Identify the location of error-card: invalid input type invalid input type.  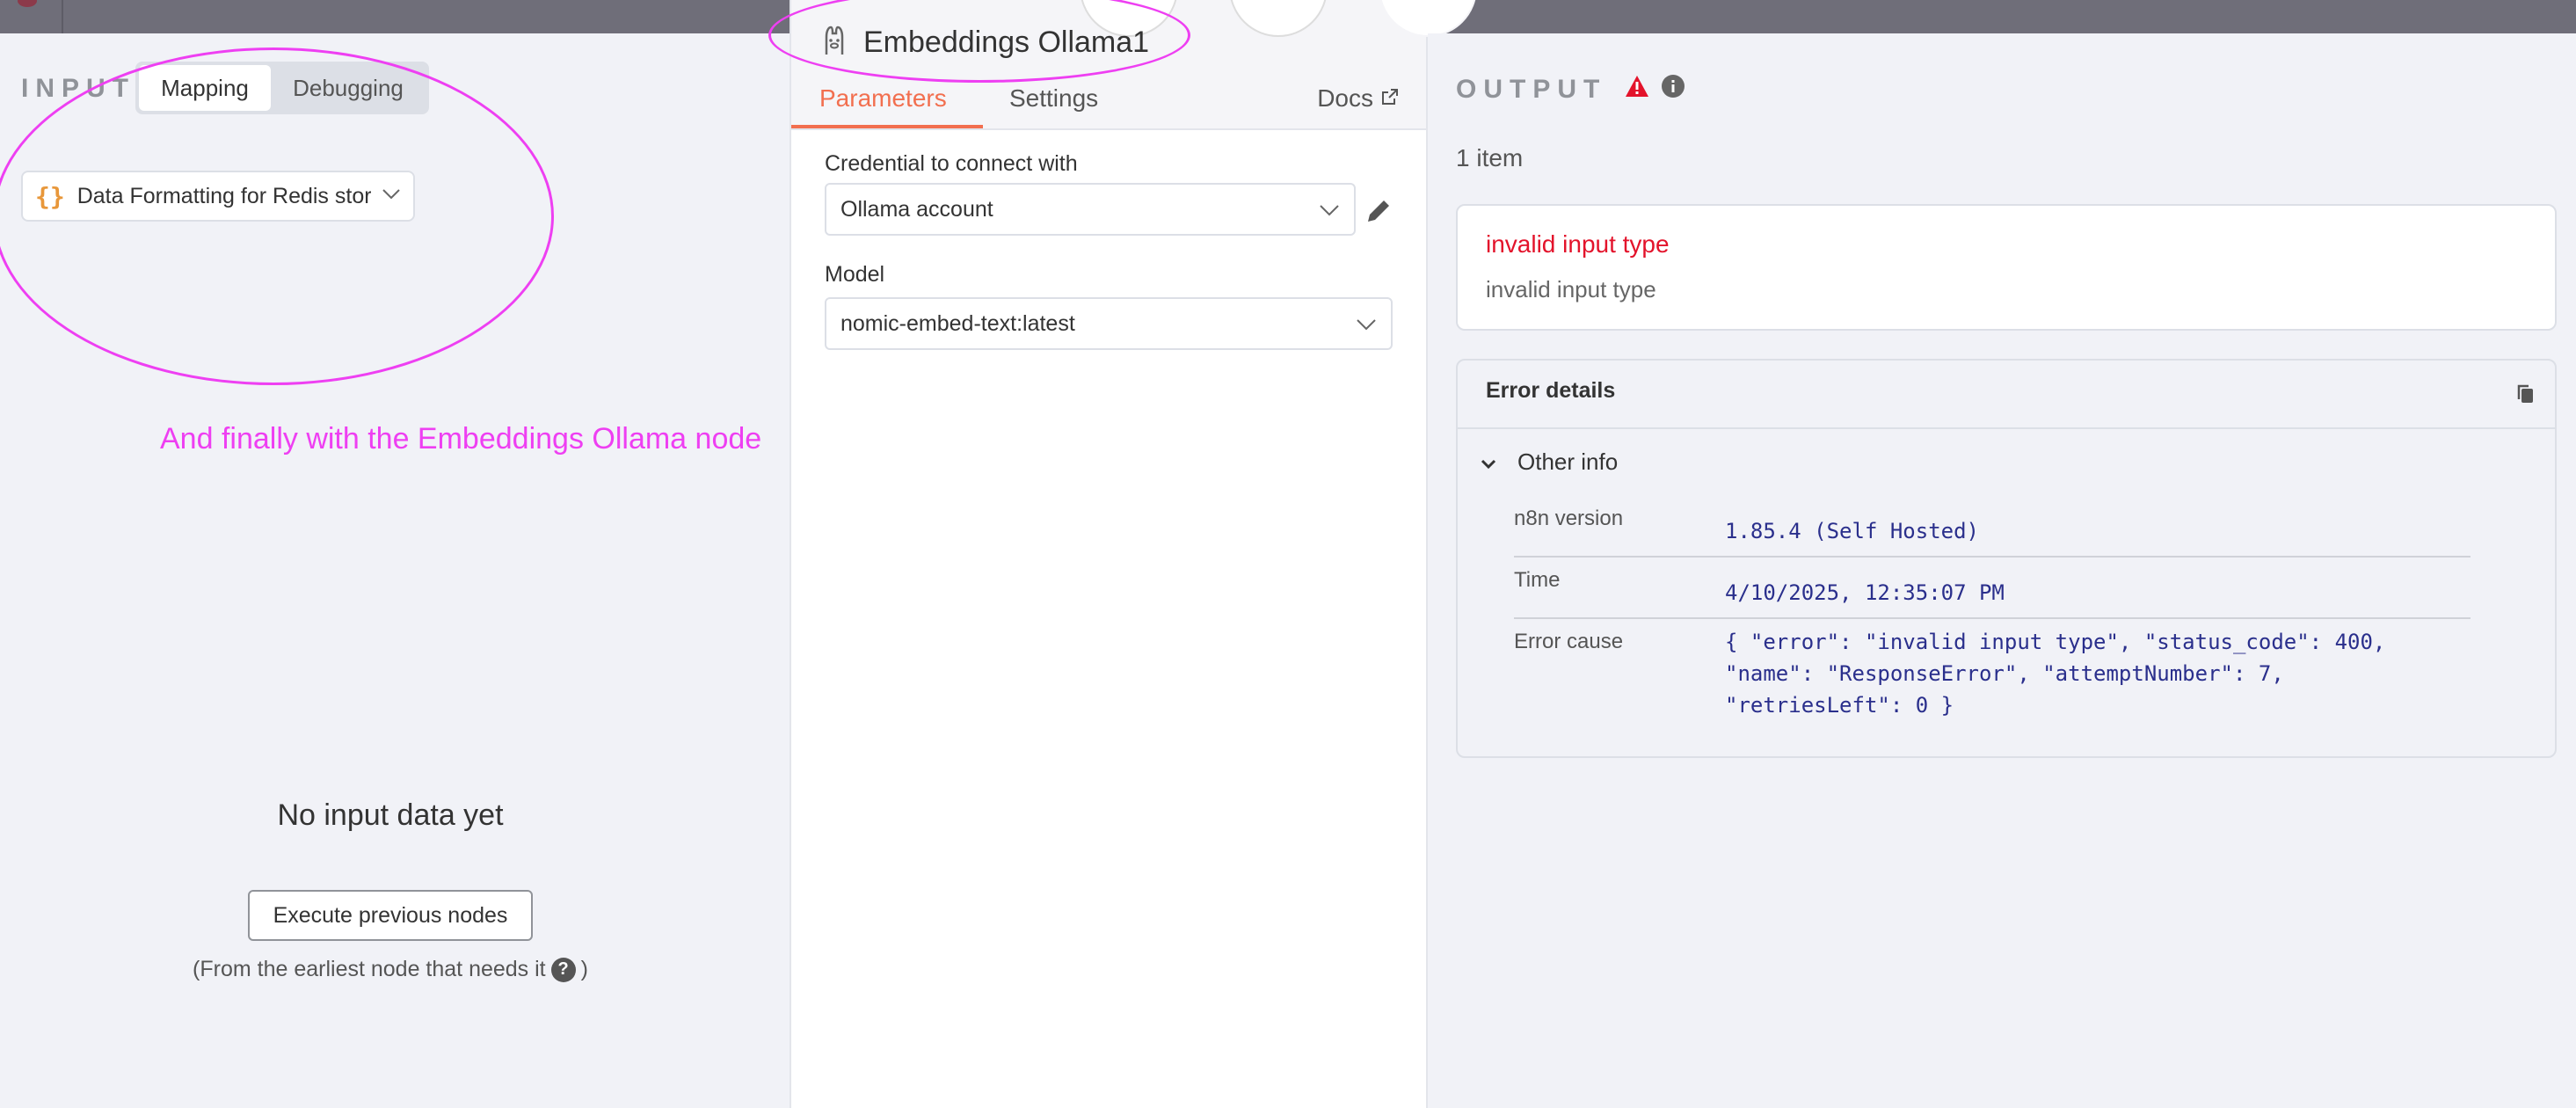
(2006, 267).